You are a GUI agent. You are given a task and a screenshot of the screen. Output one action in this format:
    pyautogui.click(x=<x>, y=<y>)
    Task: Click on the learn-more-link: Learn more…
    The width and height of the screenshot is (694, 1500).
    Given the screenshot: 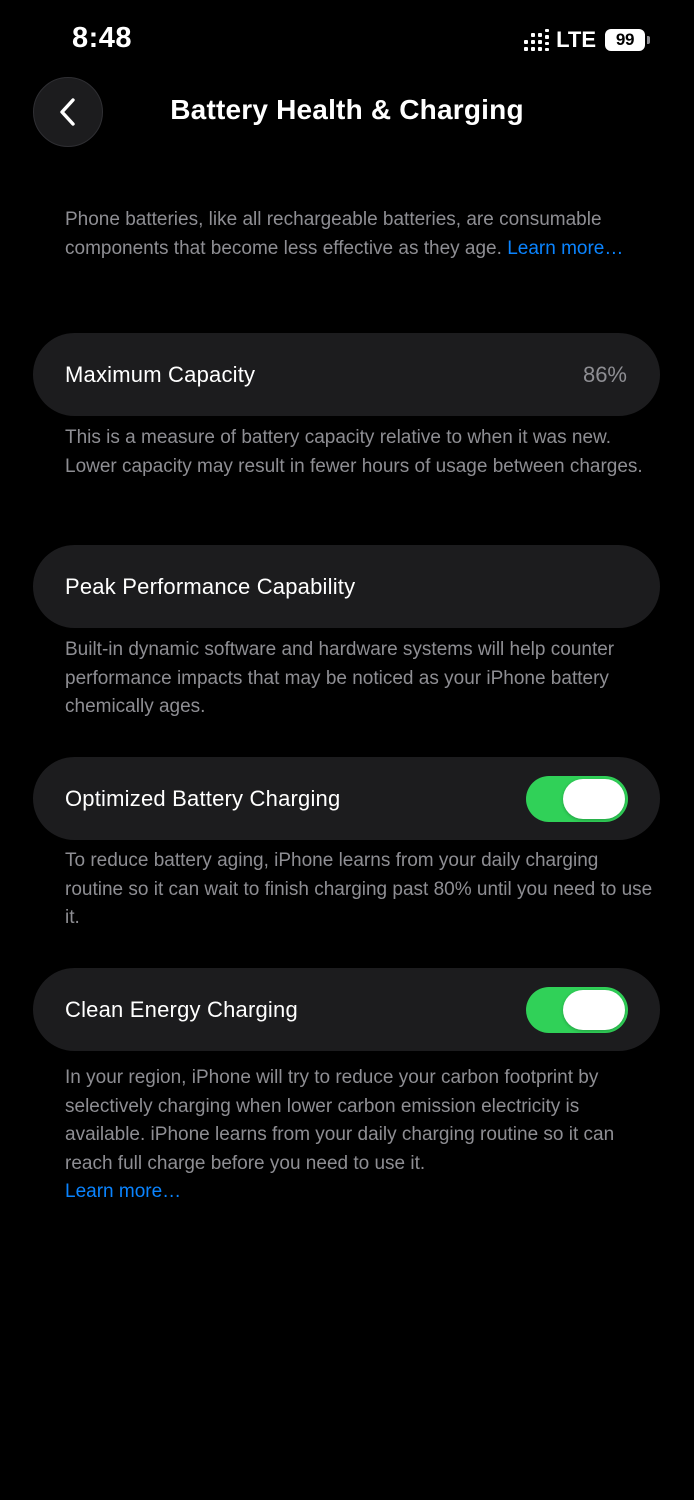 What is the action you would take?
    pyautogui.click(x=565, y=248)
    